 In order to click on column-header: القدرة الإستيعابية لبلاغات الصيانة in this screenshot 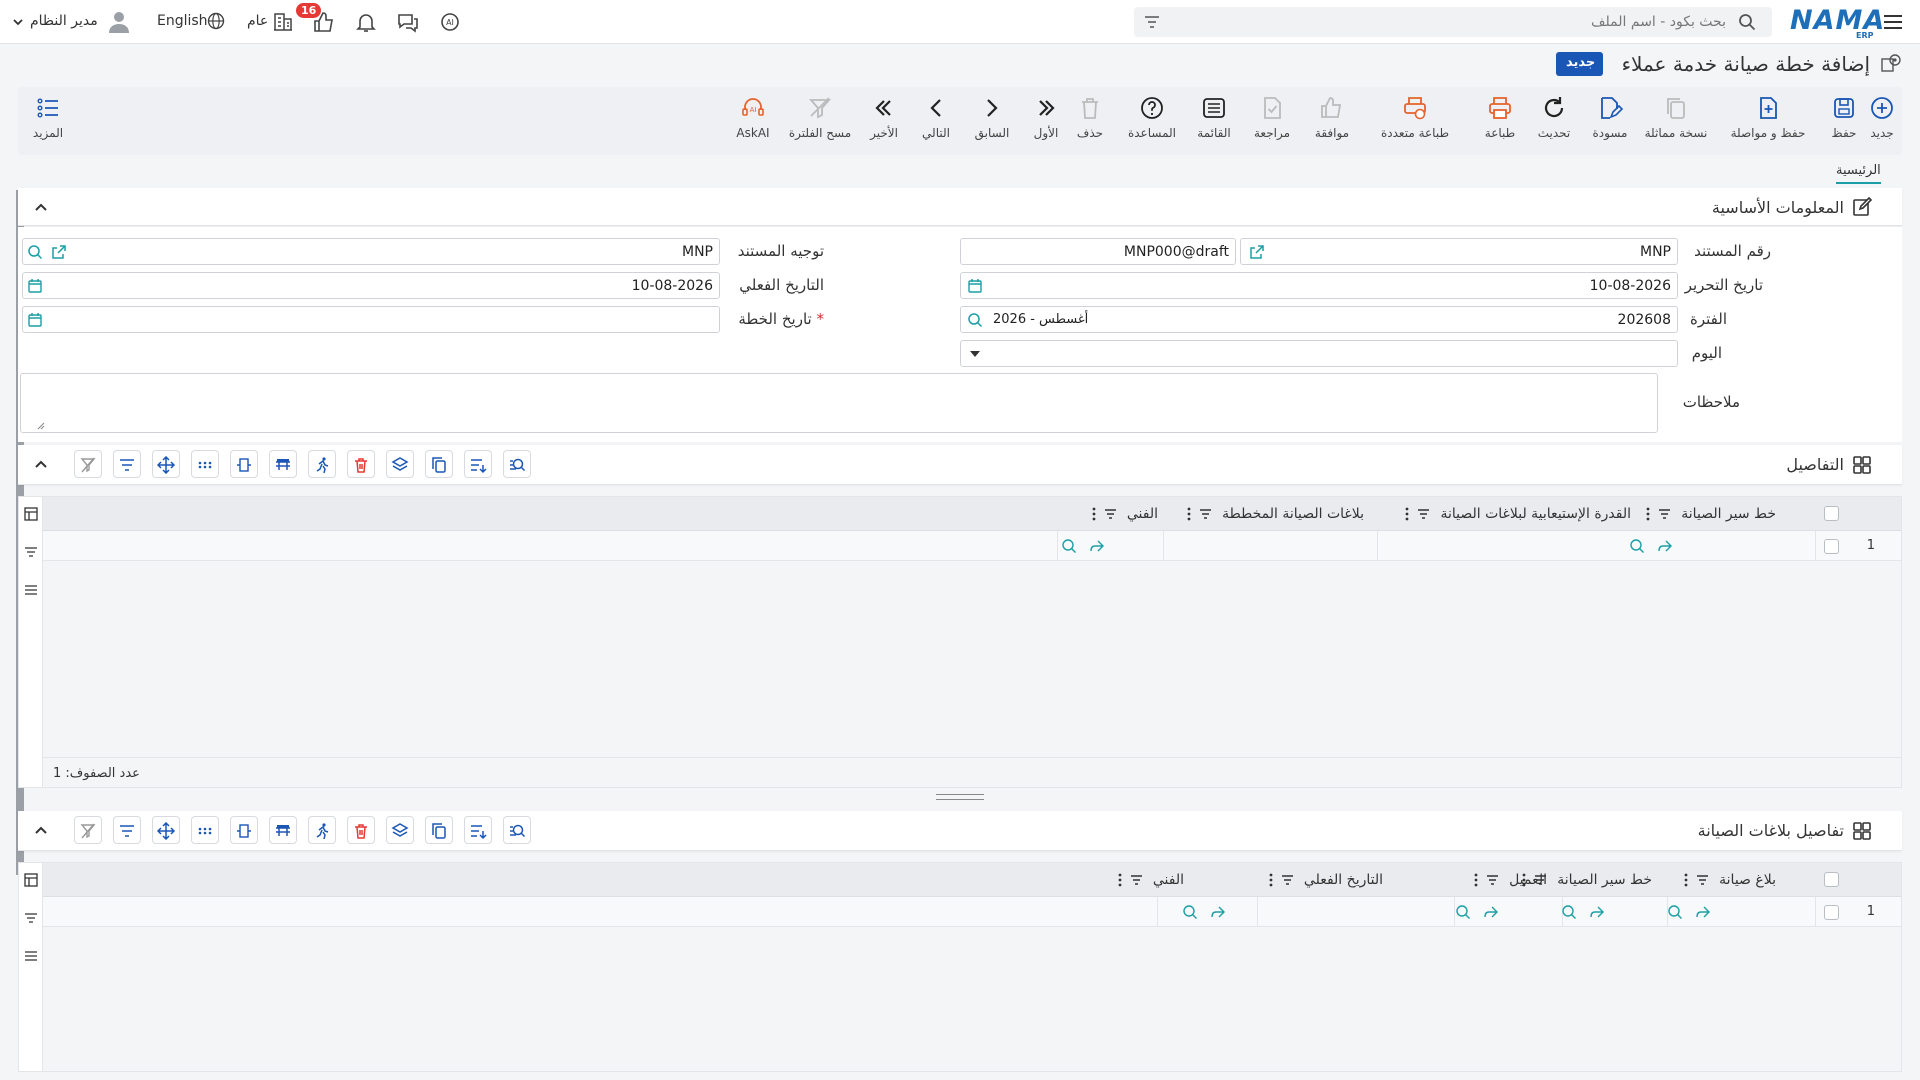, I will do `click(1518, 514)`.